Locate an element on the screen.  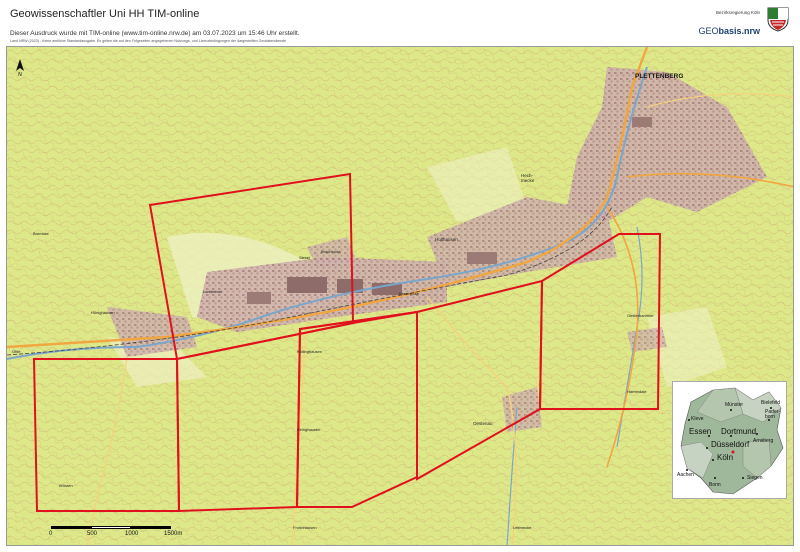
brand-prefix: GEO is located at coordinates (708, 31).